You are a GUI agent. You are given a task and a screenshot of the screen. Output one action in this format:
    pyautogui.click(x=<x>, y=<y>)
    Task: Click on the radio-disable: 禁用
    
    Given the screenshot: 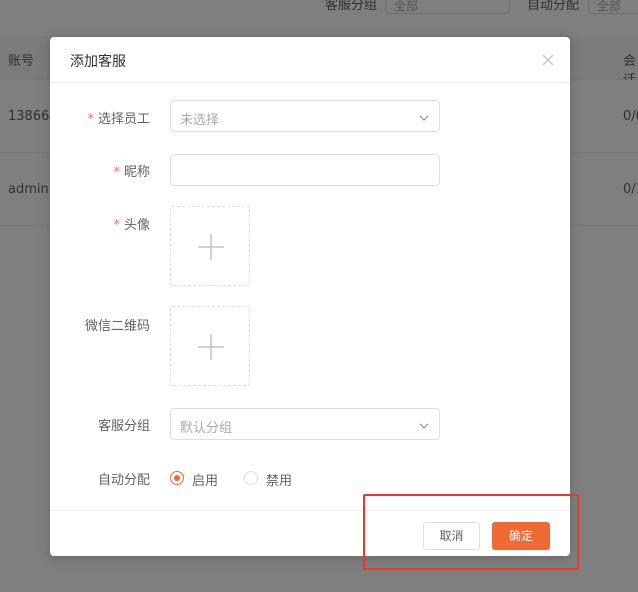 What is the action you would take?
    pyautogui.click(x=274, y=479)
    